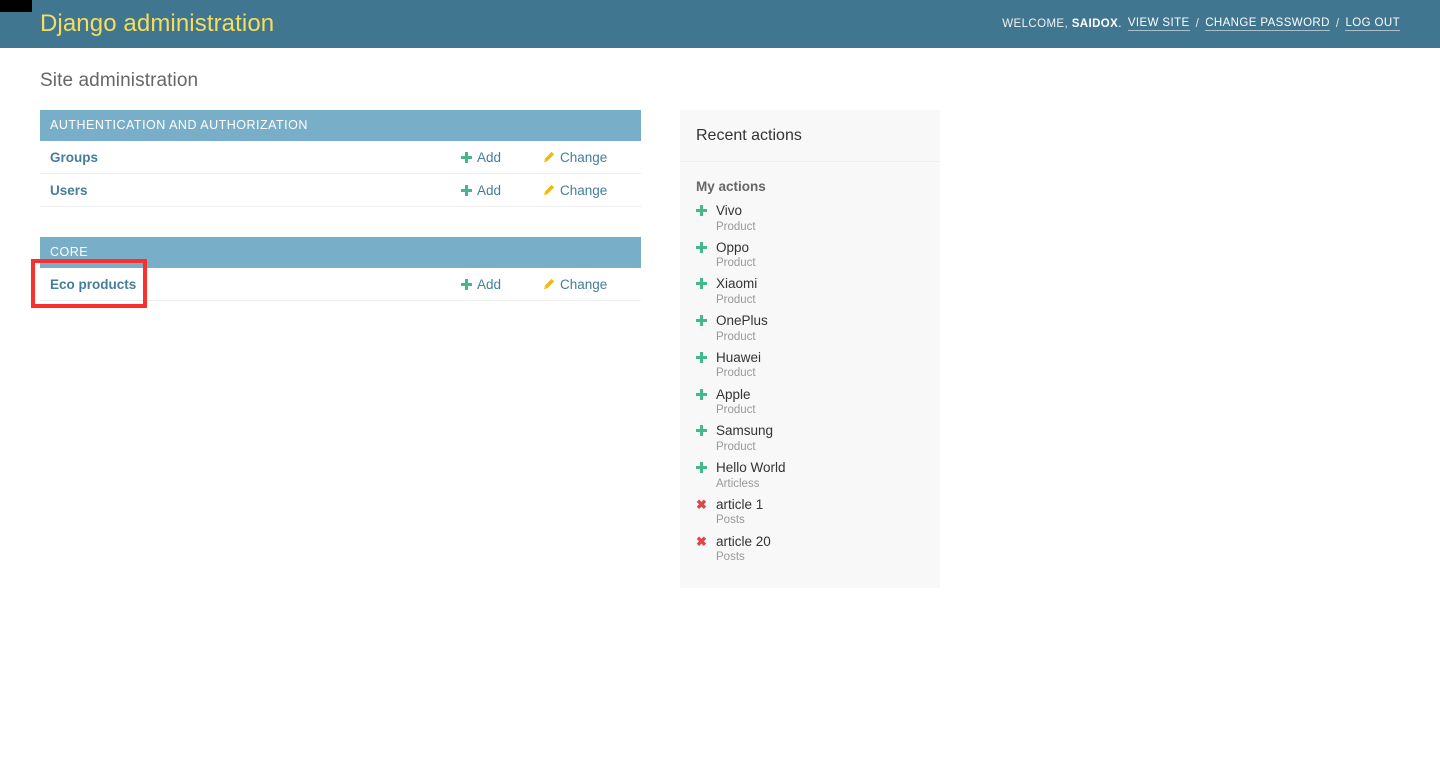  I want to click on action-object-text: article 20, so click(743, 541).